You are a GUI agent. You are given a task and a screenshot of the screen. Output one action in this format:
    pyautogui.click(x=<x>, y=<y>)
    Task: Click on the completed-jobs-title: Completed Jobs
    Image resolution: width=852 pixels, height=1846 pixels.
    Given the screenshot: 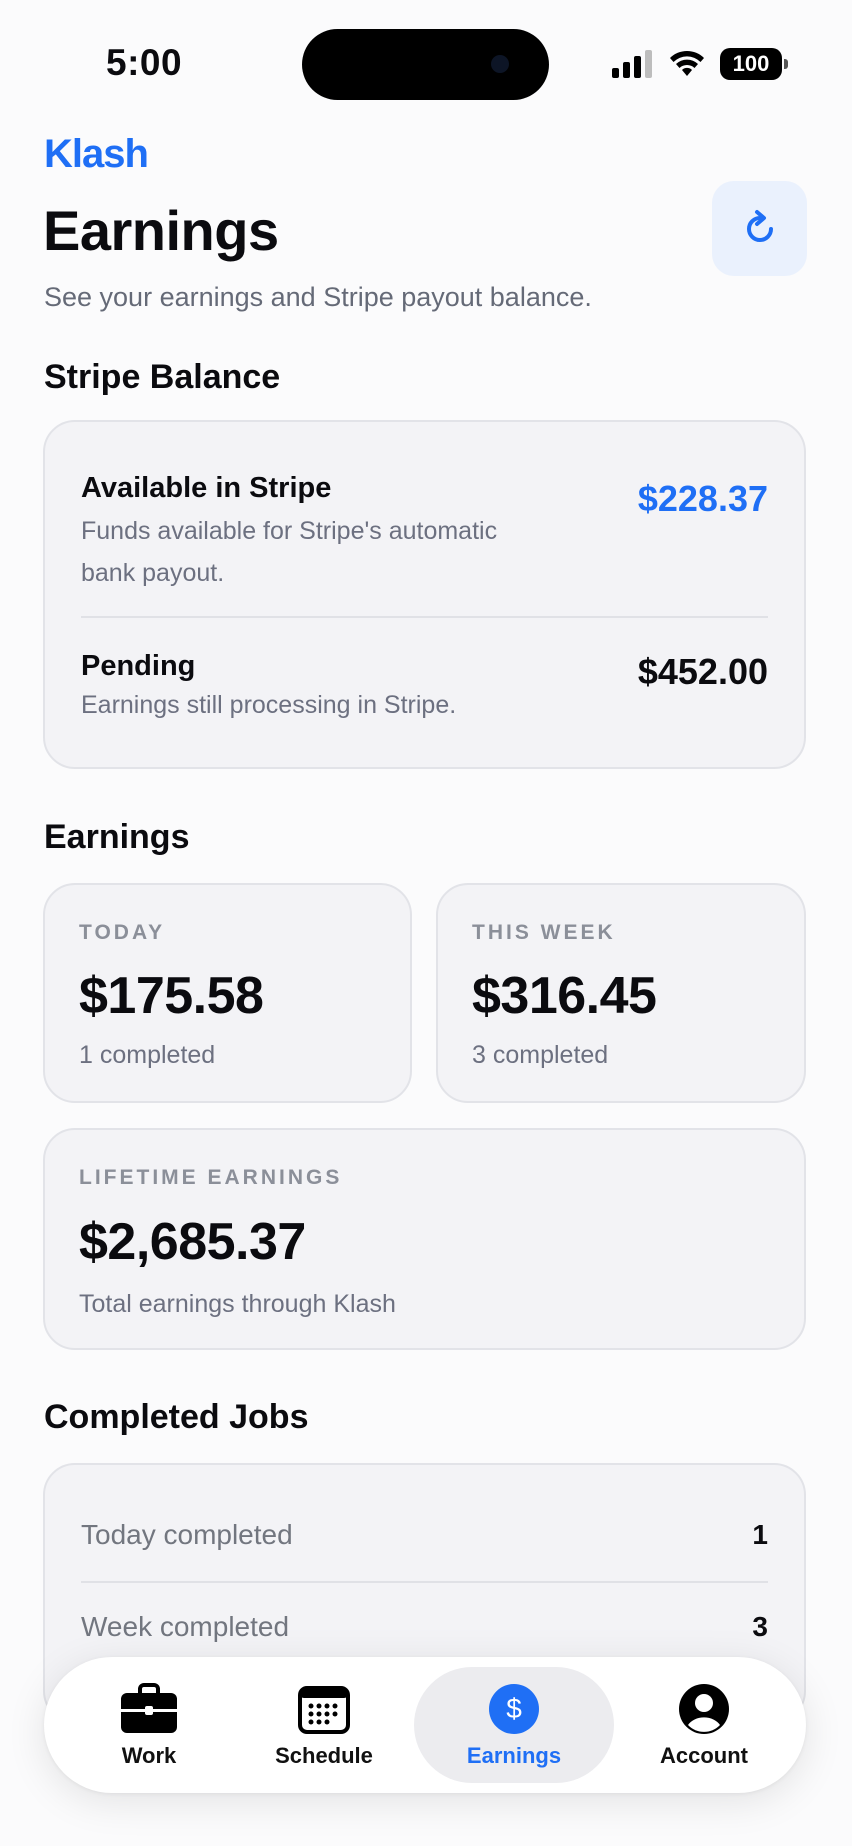 What is the action you would take?
    pyautogui.click(x=176, y=1417)
    